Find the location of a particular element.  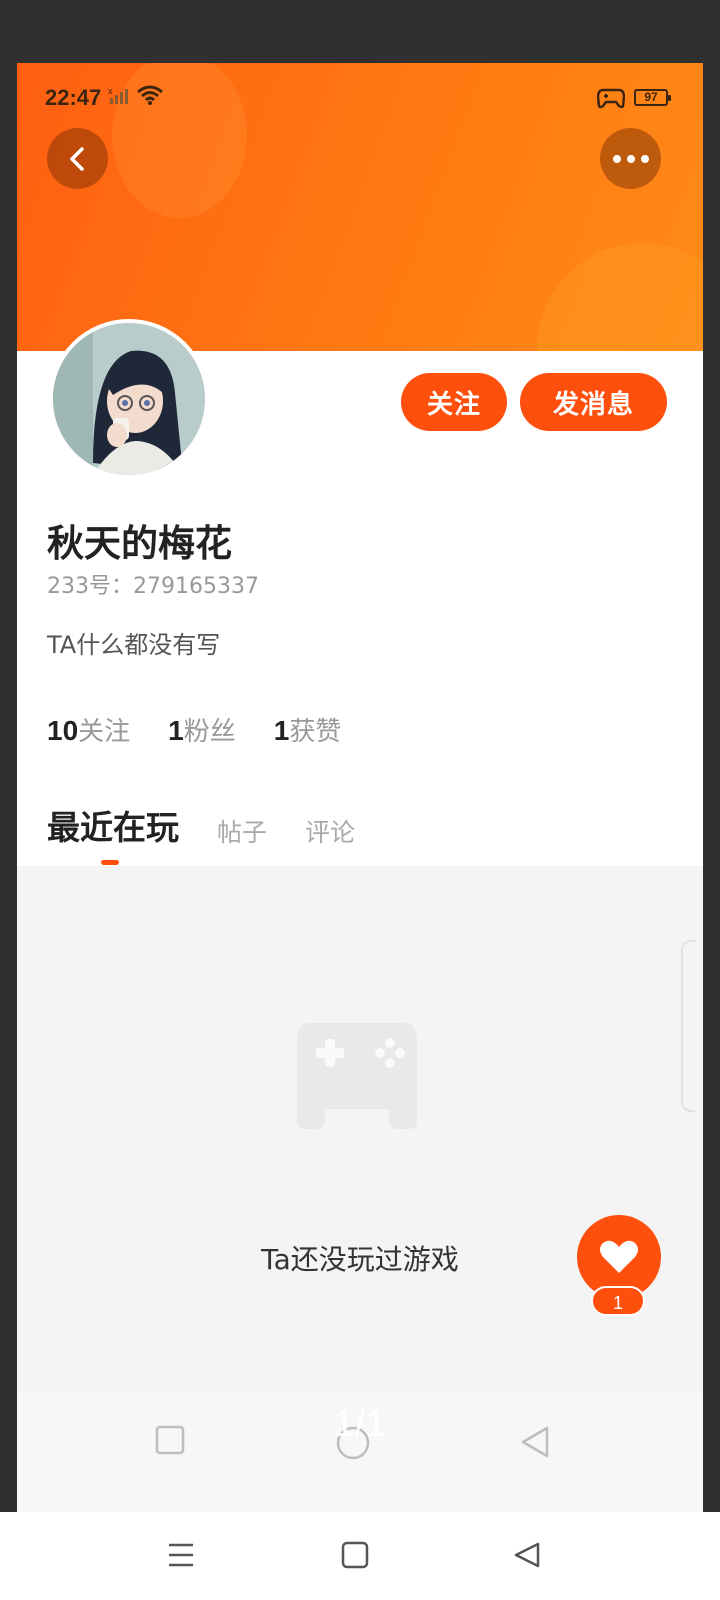

gamepad-icon is located at coordinates (357, 1075).